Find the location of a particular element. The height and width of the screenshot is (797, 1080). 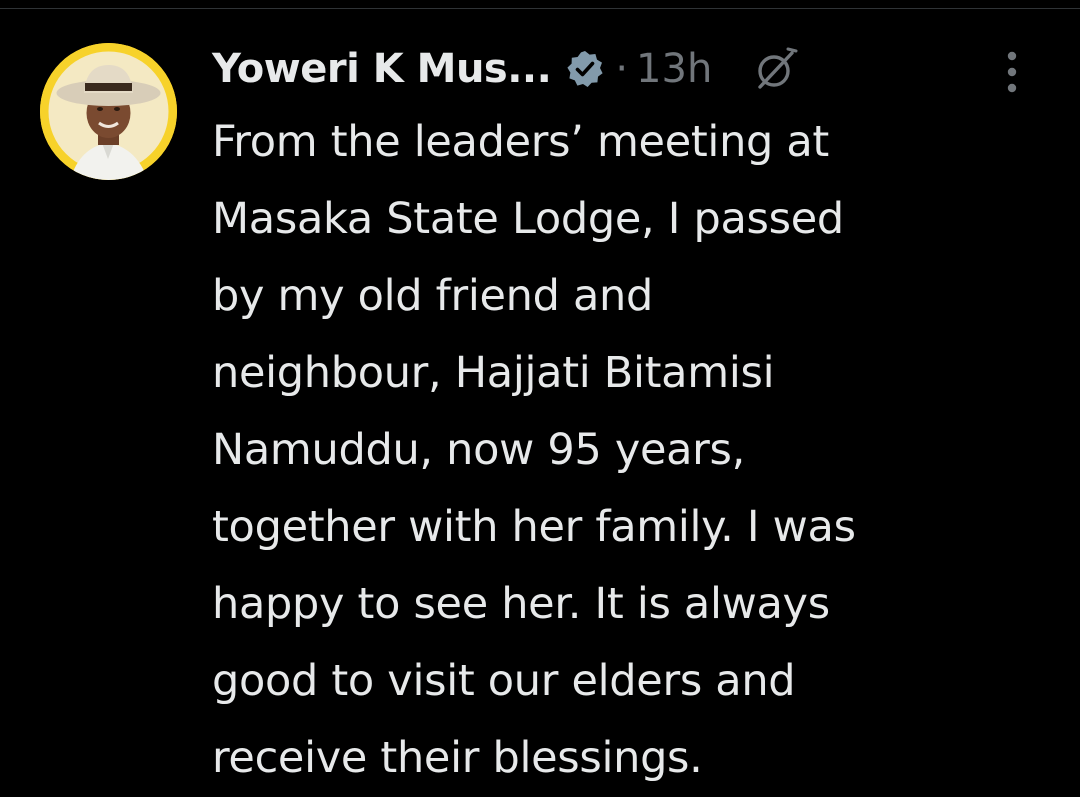

avatar-photo is located at coordinates (108, 111).